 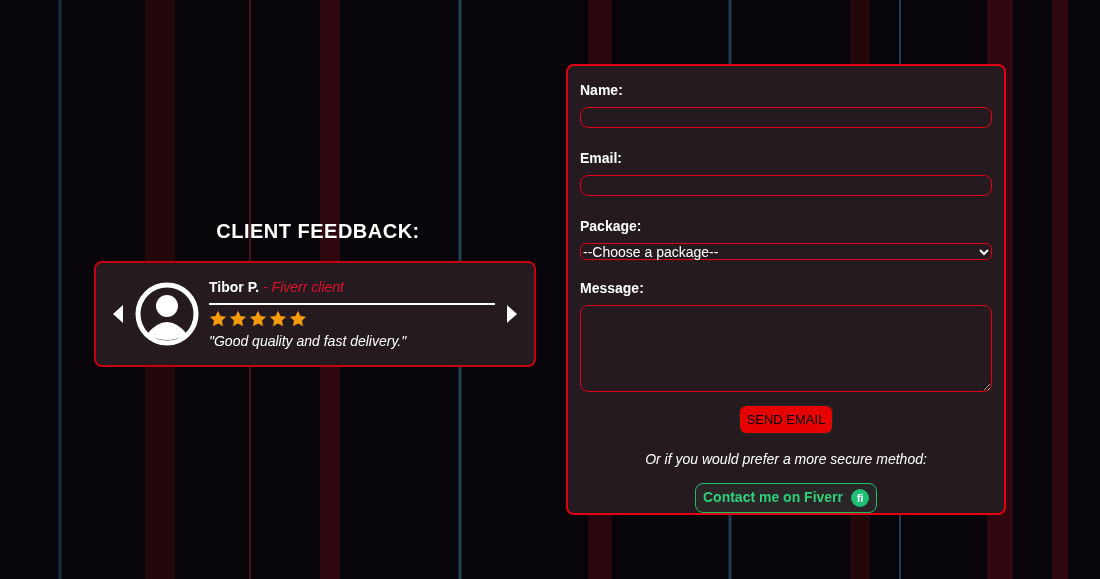 What do you see at coordinates (234, 287) in the screenshot?
I see `reviewer-name: Tibor P.` at bounding box center [234, 287].